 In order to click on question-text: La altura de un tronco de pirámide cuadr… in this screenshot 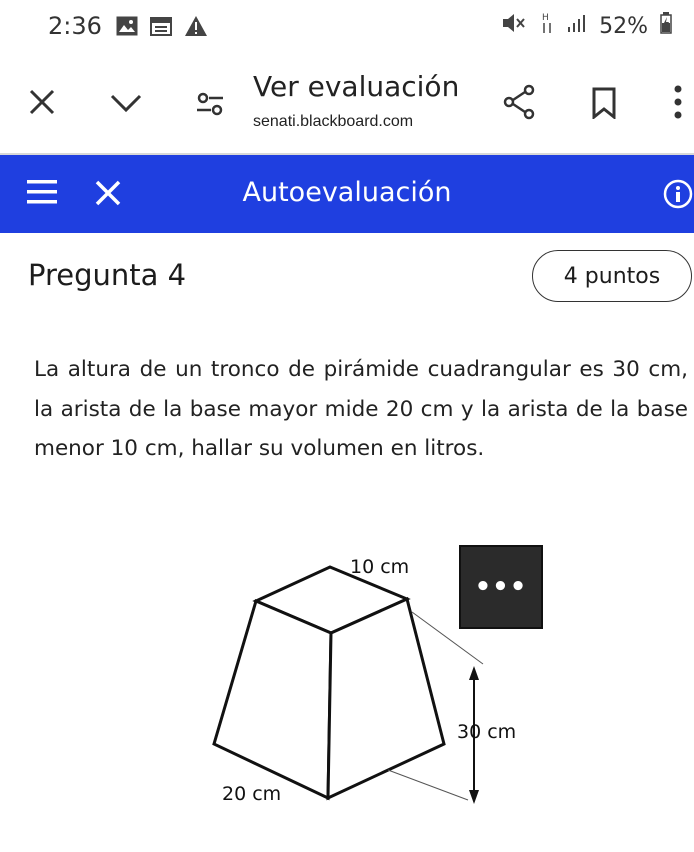, I will do `click(361, 409)`.